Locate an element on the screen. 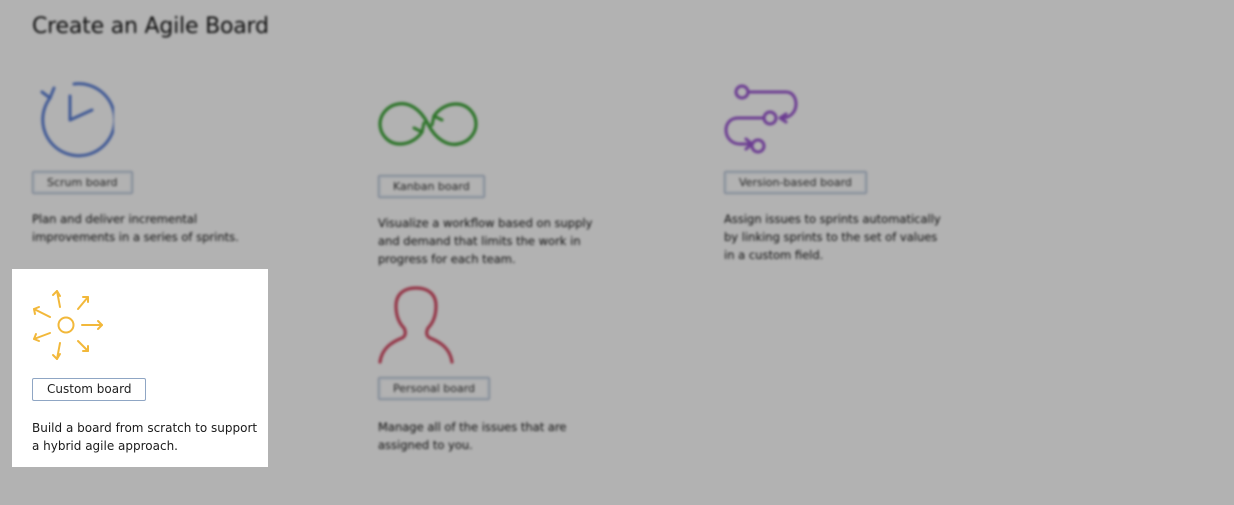 This screenshot has width=1234, height=505. sun-burst-icon is located at coordinates (70, 327).